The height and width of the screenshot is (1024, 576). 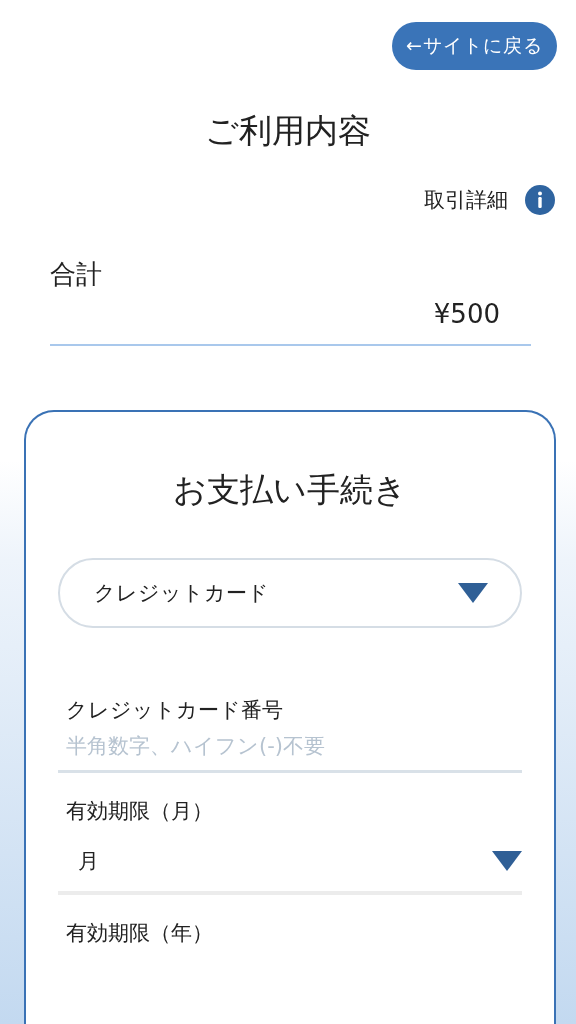 What do you see at coordinates (139, 933) in the screenshot?
I see `field-label: 有効期限（年）` at bounding box center [139, 933].